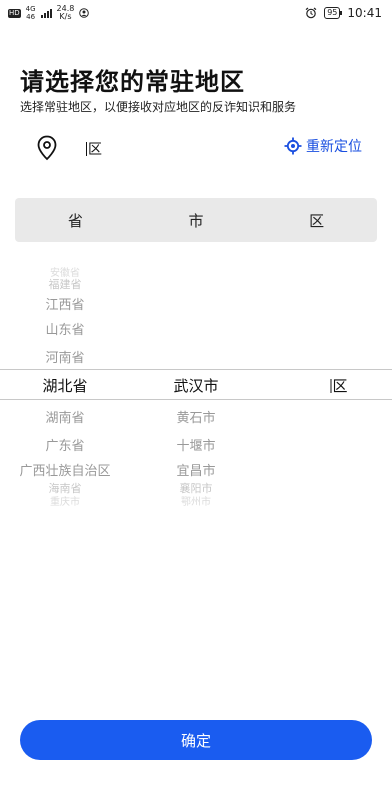  I want to click on city-option: 十堰市, so click(195, 444).